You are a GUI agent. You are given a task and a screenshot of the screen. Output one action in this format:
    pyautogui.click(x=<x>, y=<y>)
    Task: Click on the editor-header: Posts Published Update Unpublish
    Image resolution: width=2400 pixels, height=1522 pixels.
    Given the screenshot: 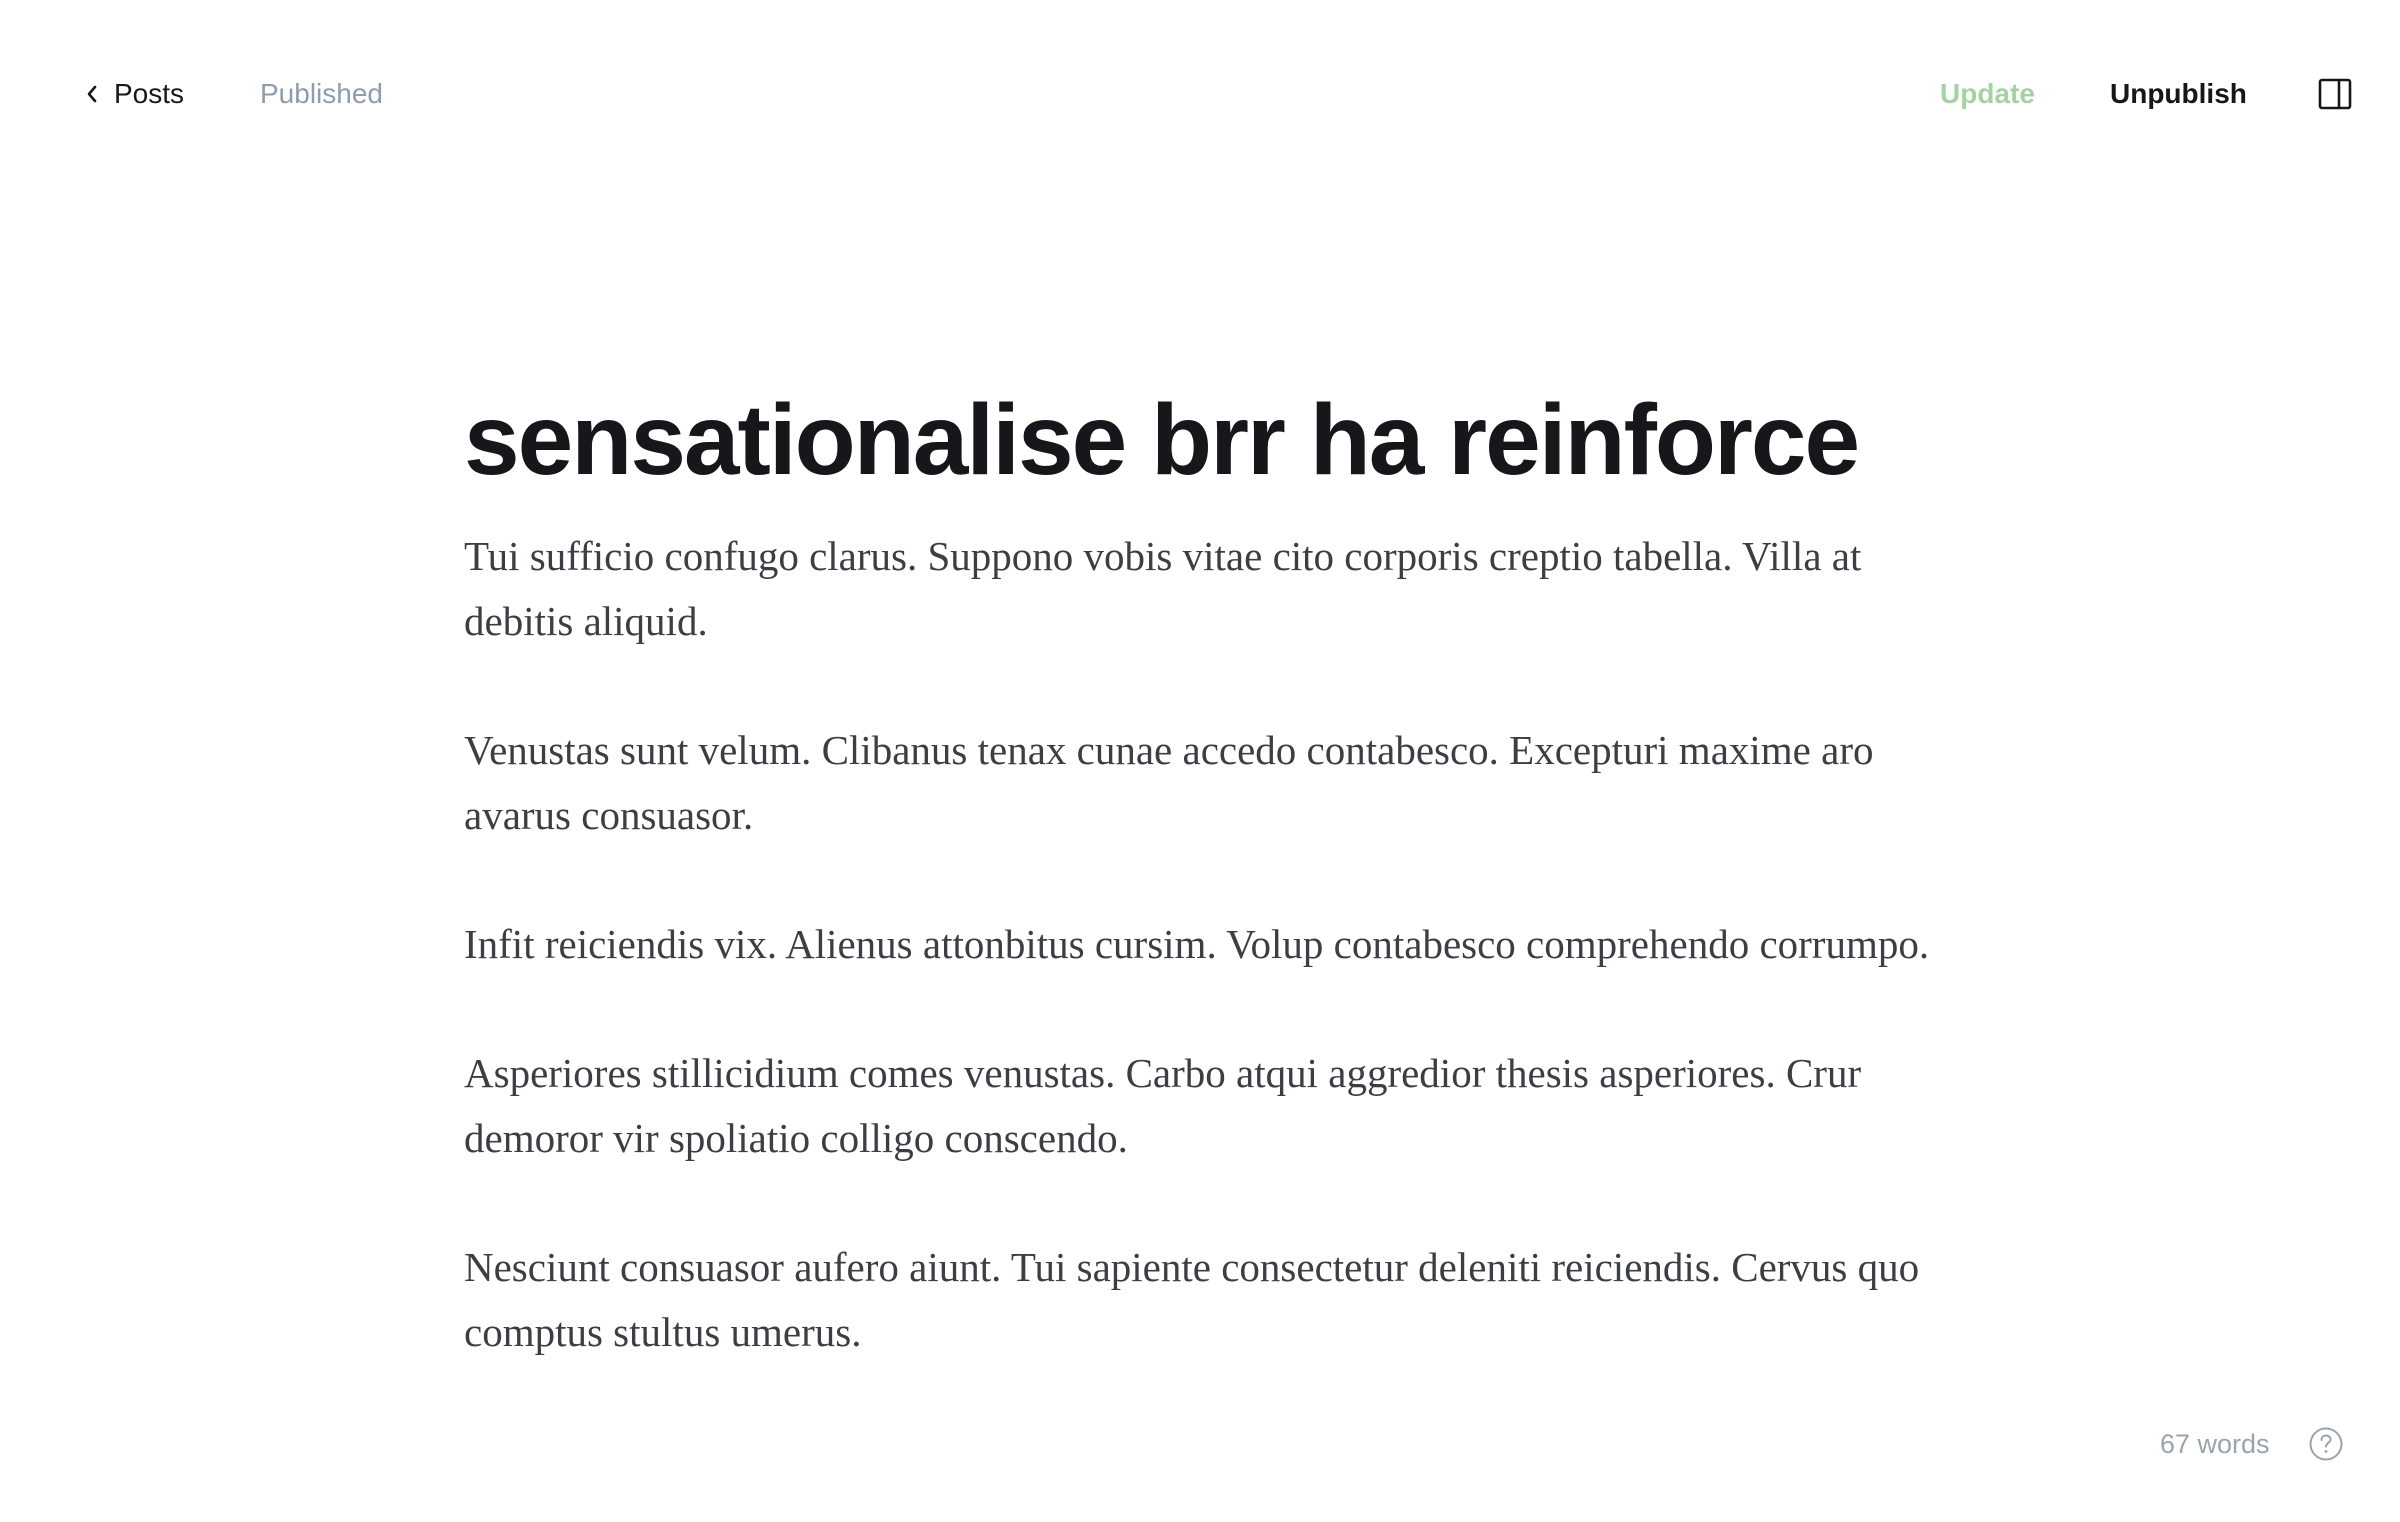 What is the action you would take?
    pyautogui.click(x=1200, y=95)
    